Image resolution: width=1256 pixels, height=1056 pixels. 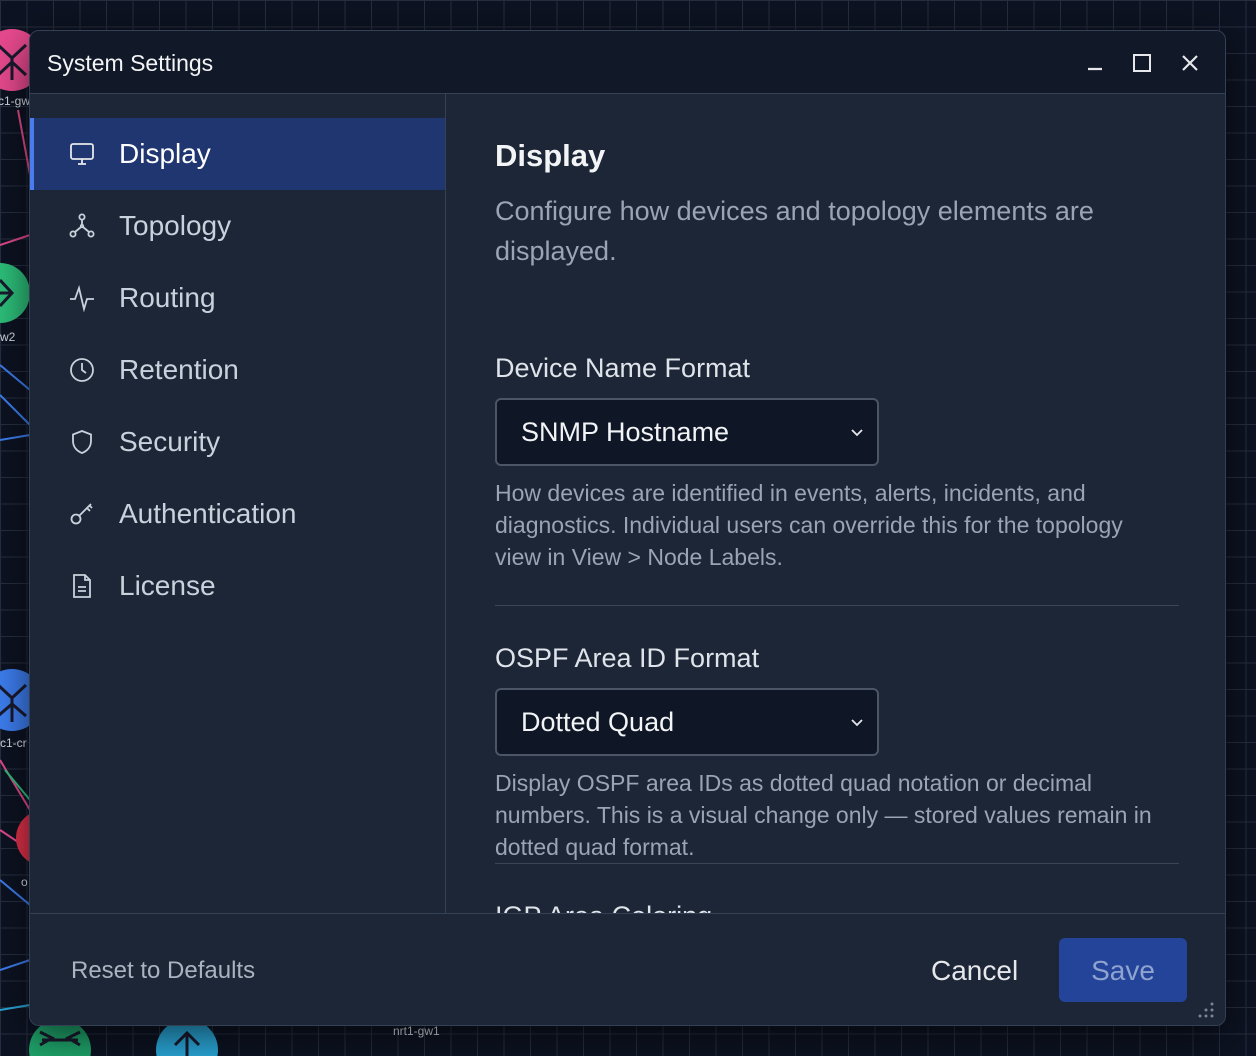 I want to click on sidebar-item-label: Security, so click(x=170, y=441).